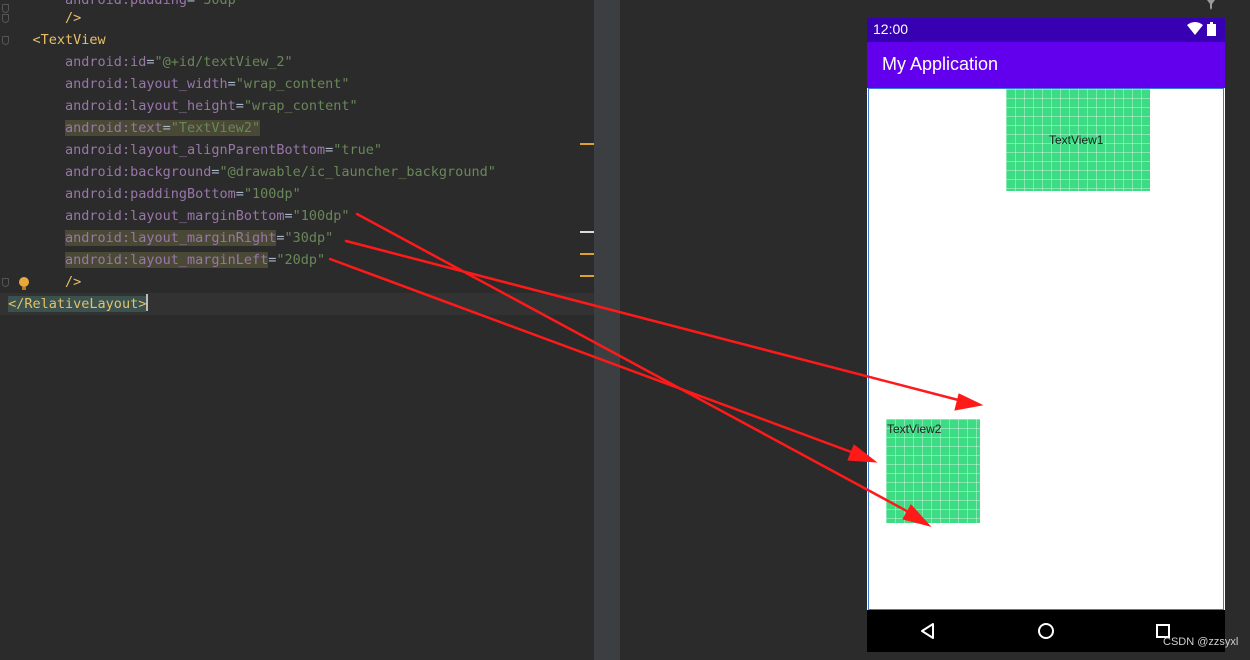 Image resolution: width=1250 pixels, height=660 pixels. What do you see at coordinates (24, 283) in the screenshot?
I see `lightbulb-icon` at bounding box center [24, 283].